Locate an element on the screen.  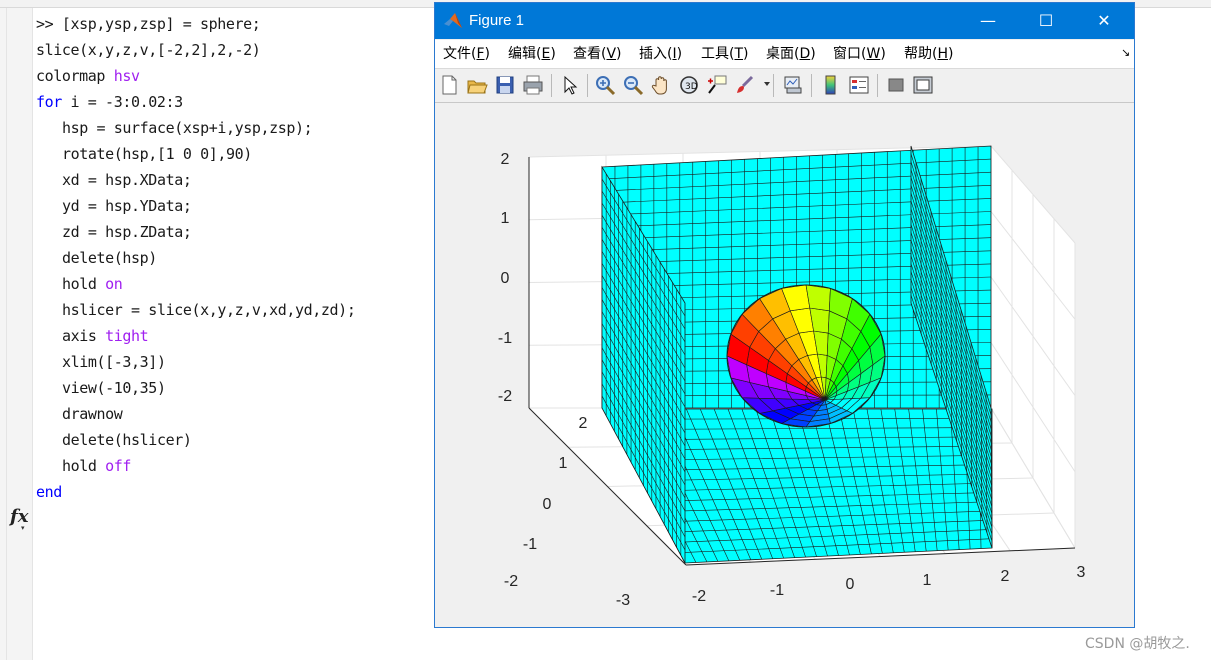
code-line: zd = hsp.ZData; is located at coordinates (195, 232).